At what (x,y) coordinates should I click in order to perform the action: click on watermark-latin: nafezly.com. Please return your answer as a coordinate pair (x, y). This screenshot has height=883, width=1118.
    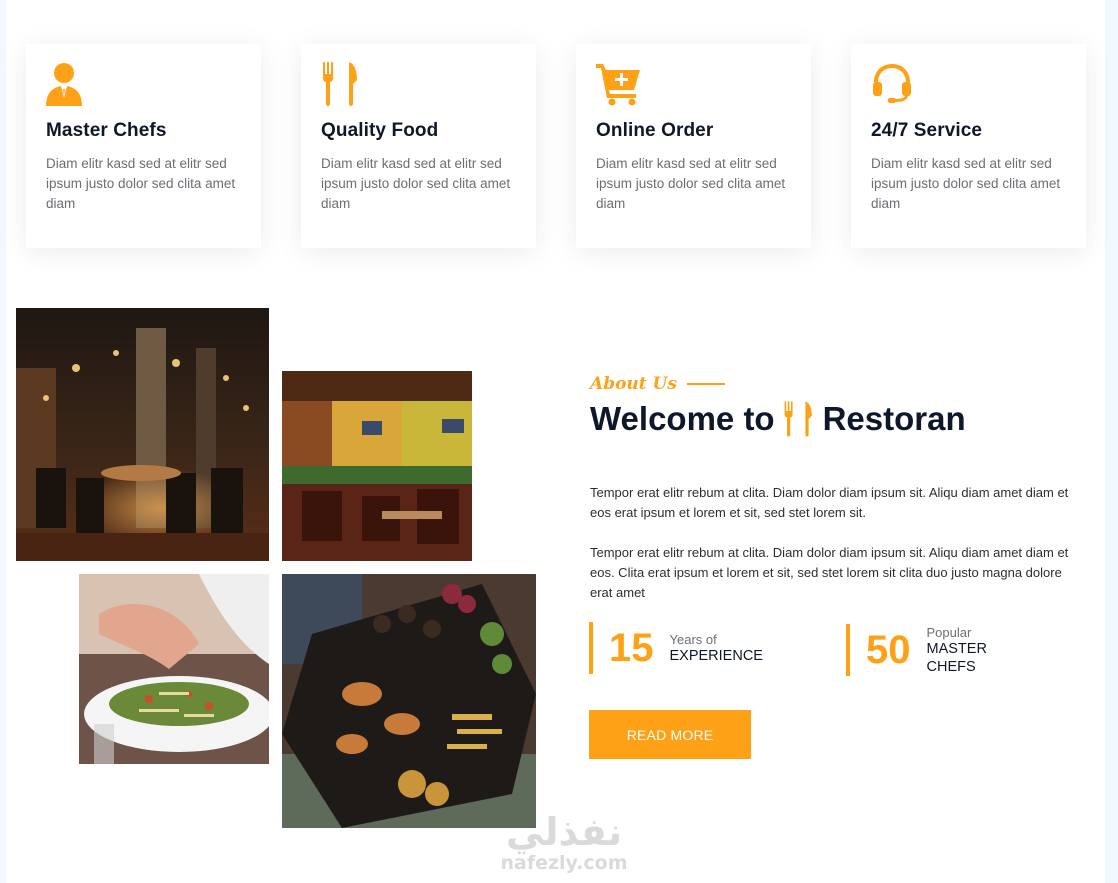
    Looking at the image, I should click on (564, 863).